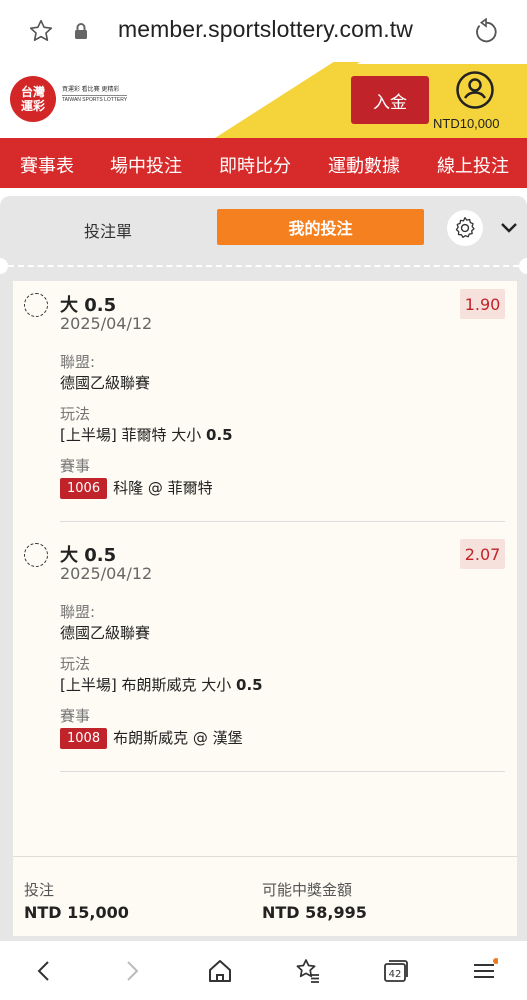 The height and width of the screenshot is (1000, 527). I want to click on menu-icon, so click(484, 971).